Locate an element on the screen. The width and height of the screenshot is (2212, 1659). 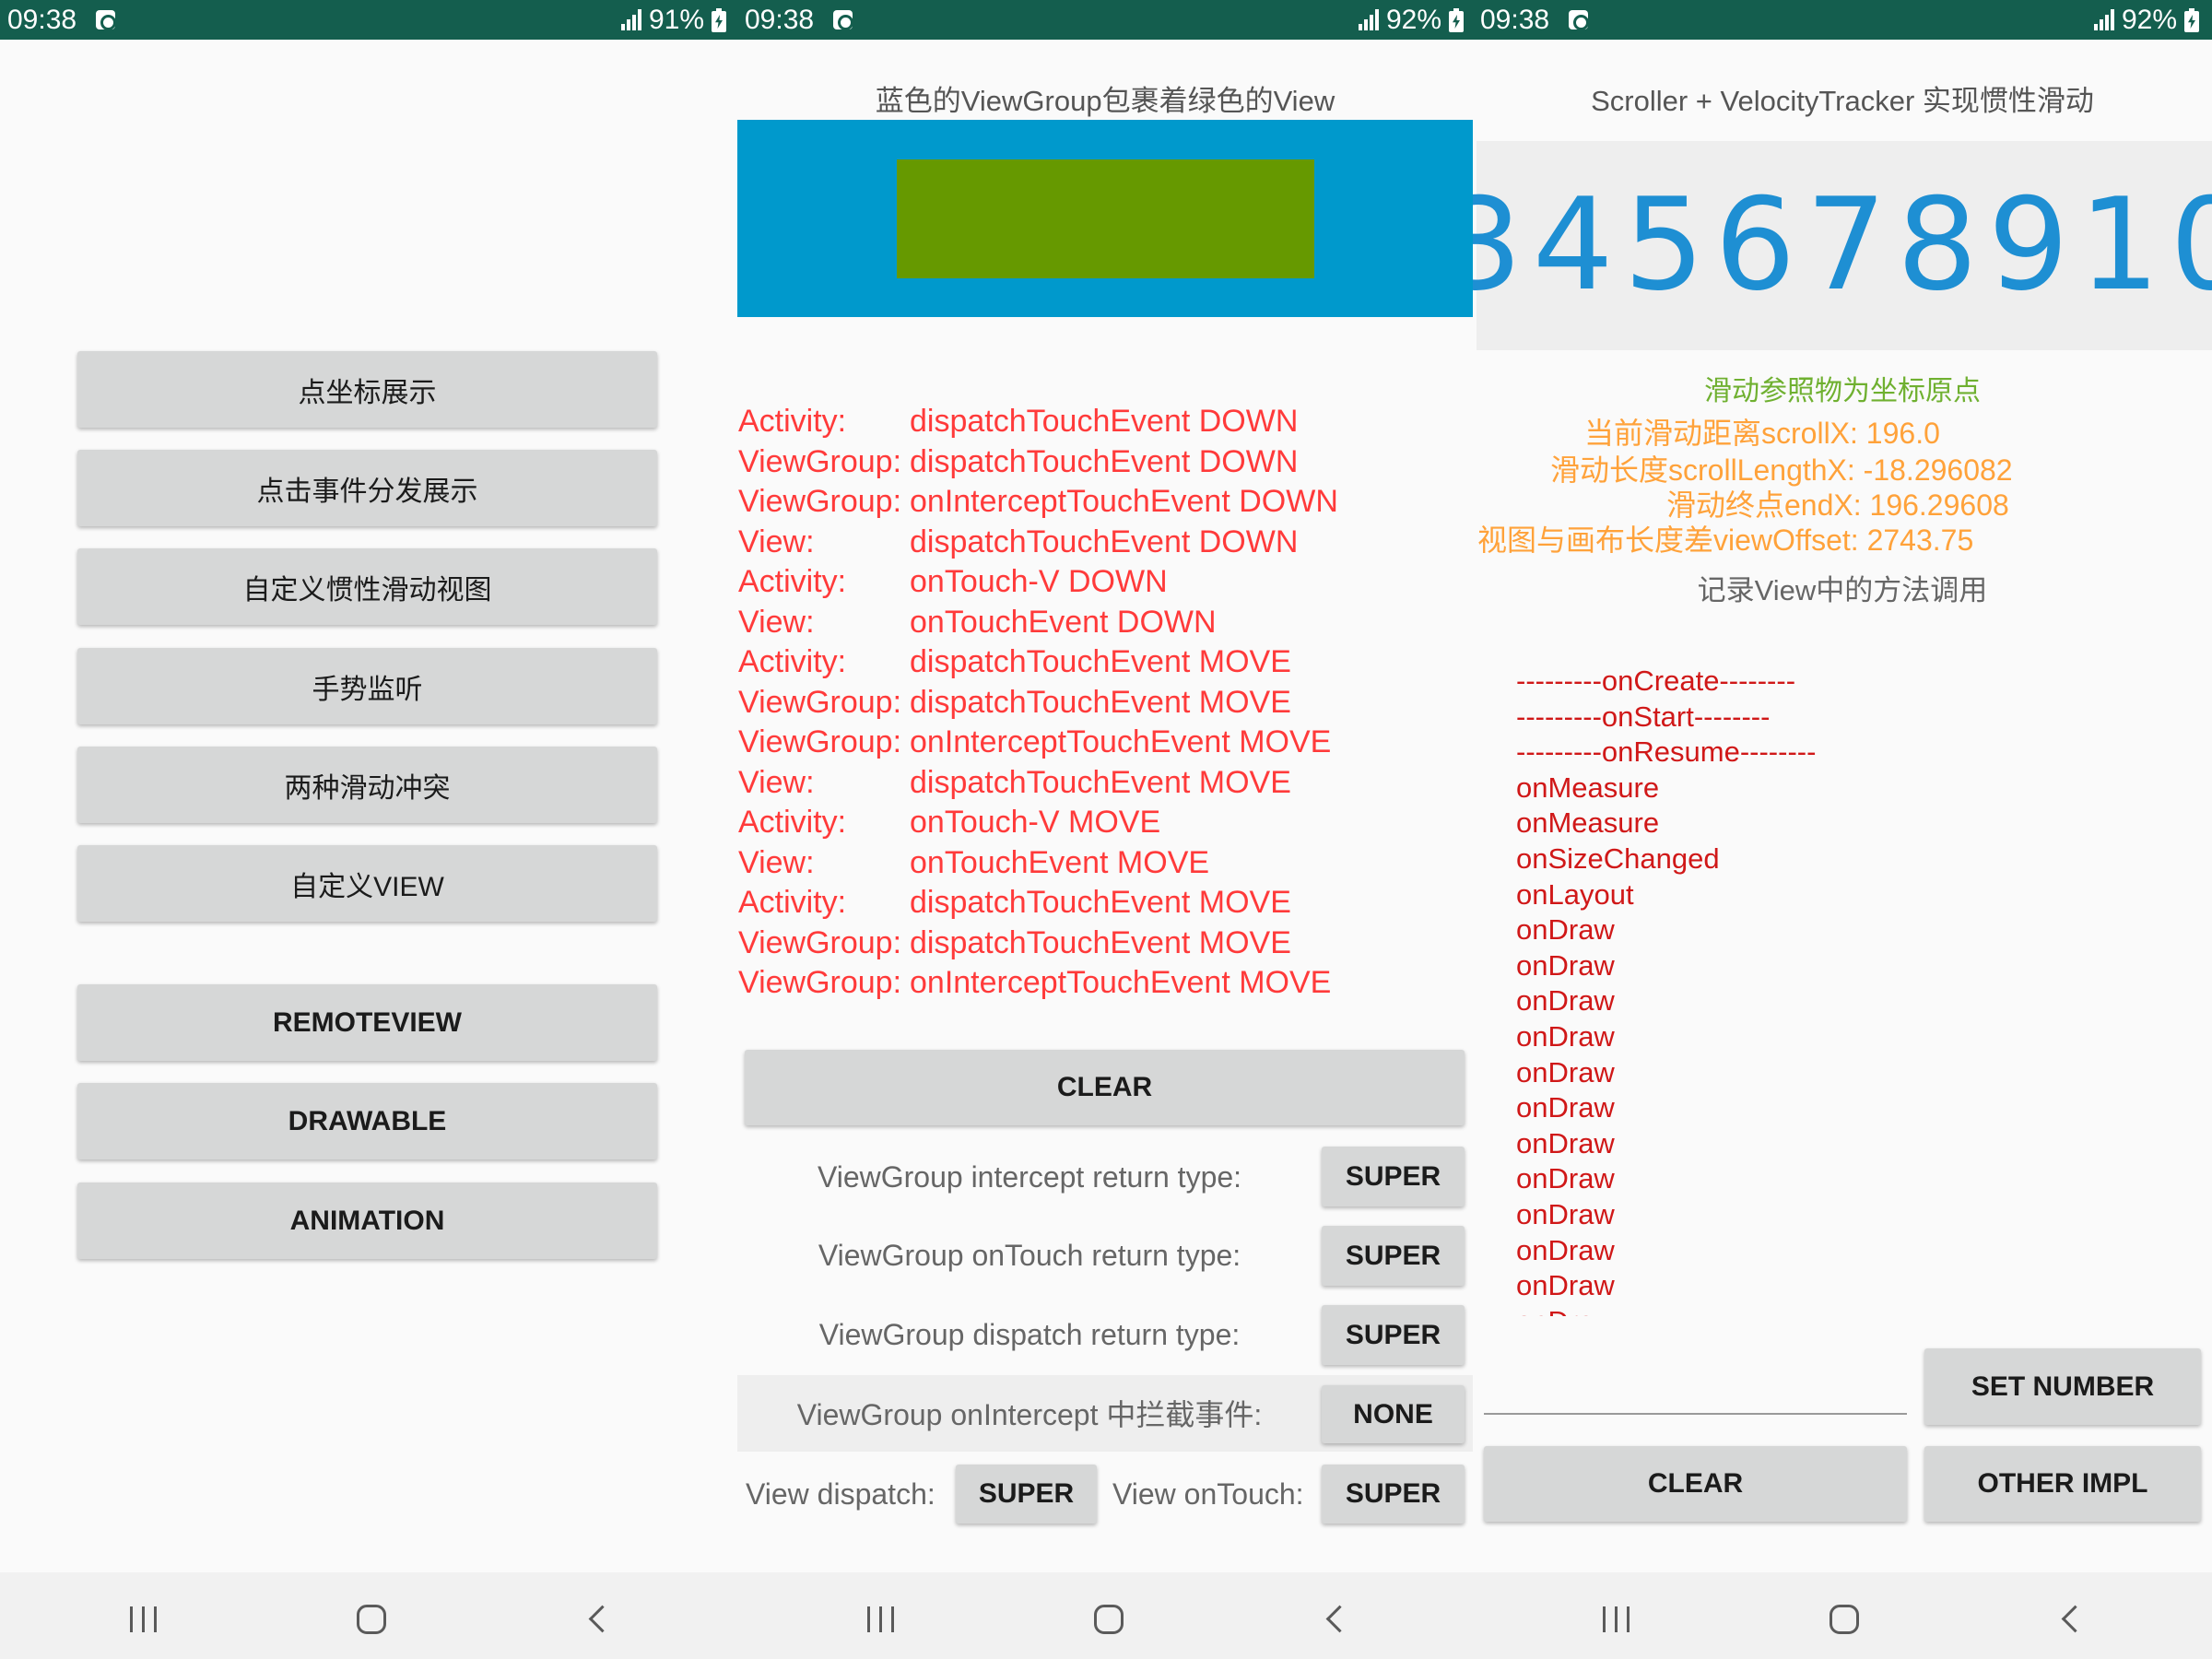
event-log-line: ViewGroup: onInterceptTouchEvent DOWN is located at coordinates (1038, 502).